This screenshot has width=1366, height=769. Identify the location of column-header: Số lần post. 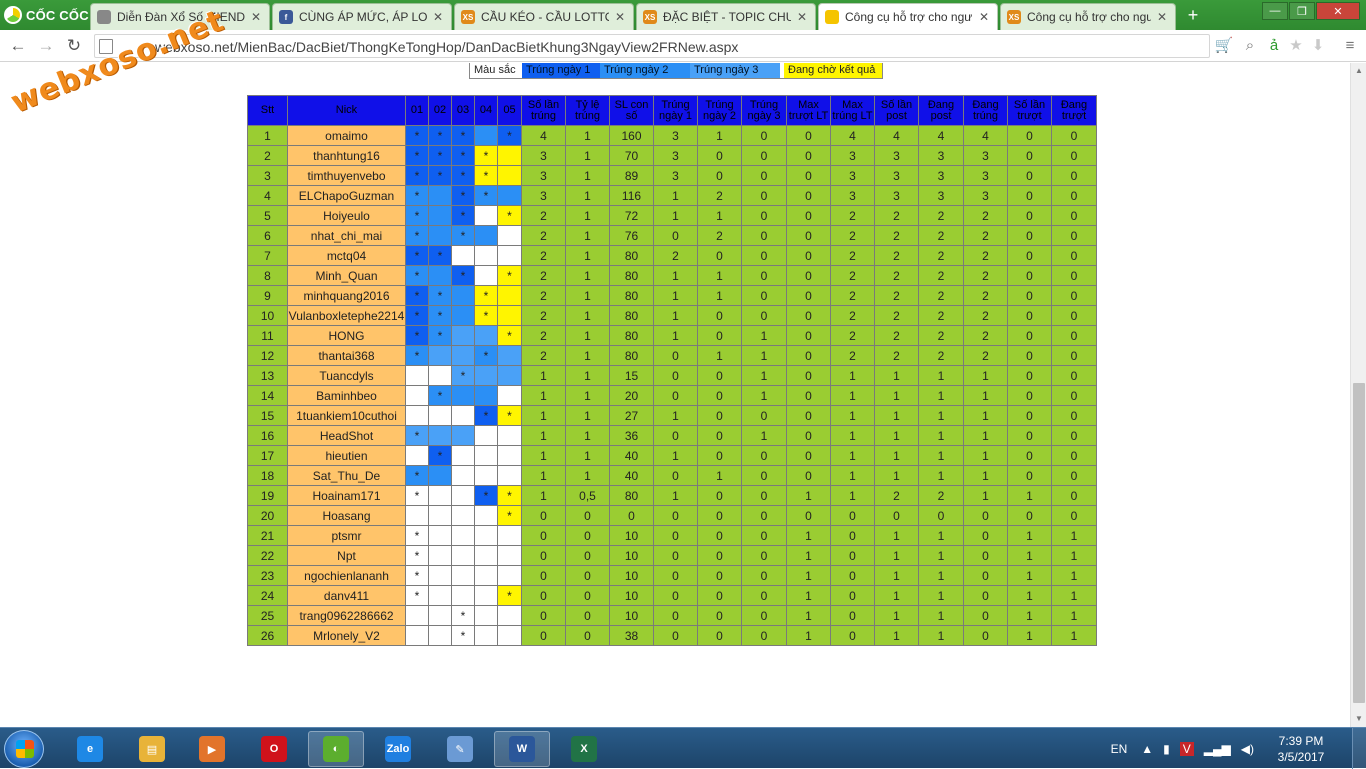
(896, 110).